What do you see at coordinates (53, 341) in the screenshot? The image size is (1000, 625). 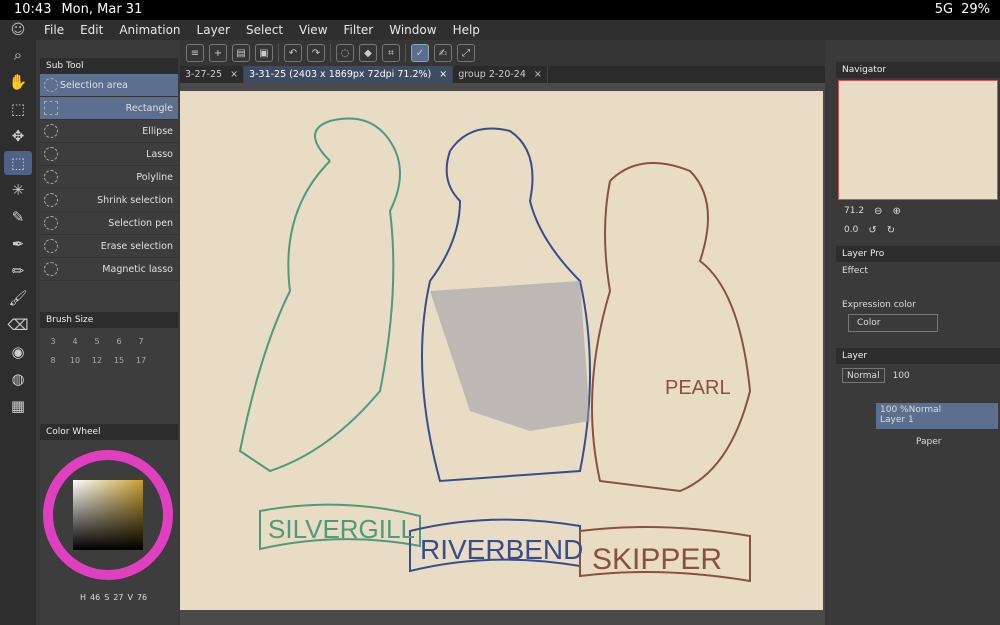 I see `brush-size: 3` at bounding box center [53, 341].